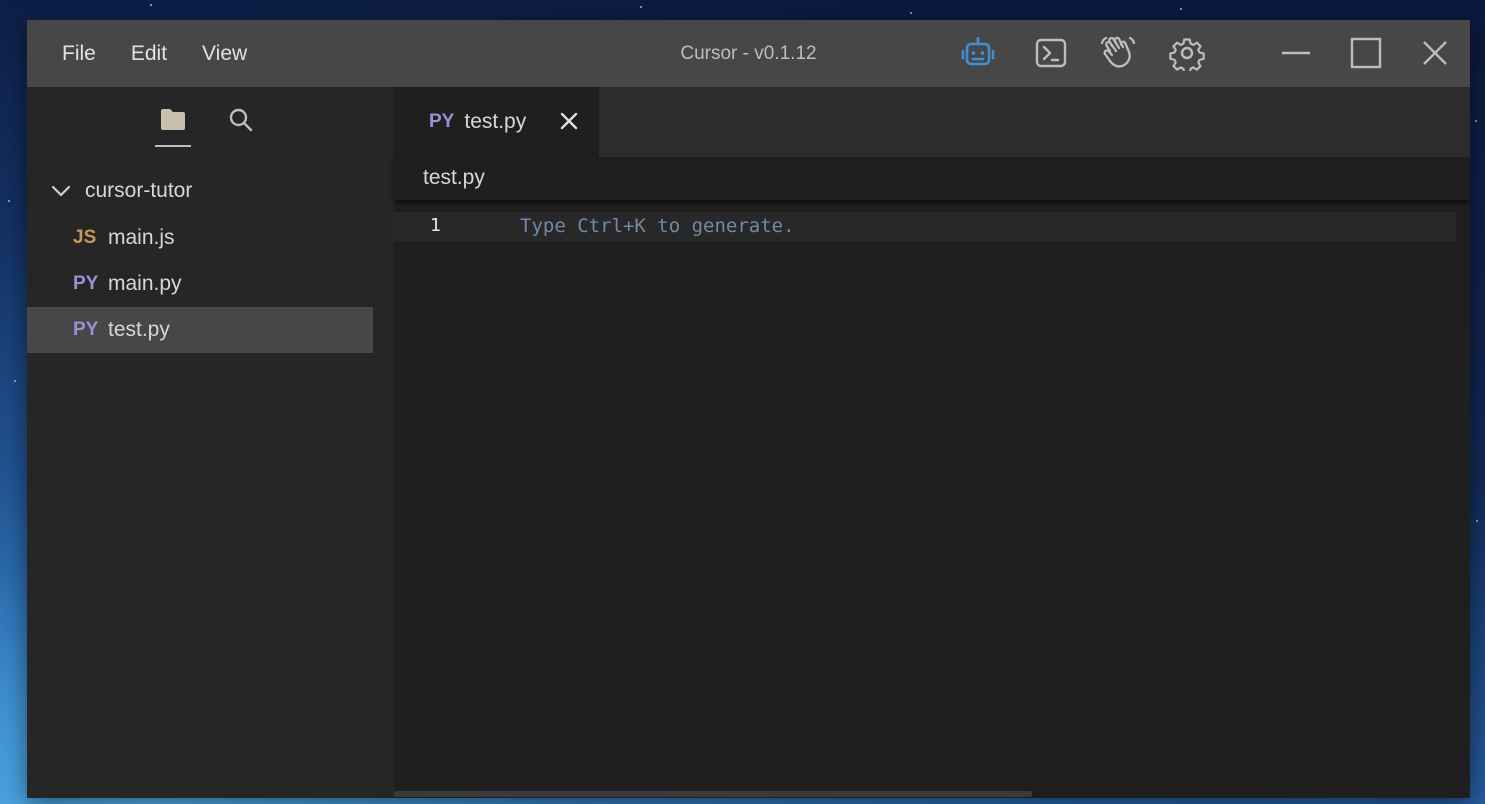 The image size is (1485, 804). I want to click on line-number: 1, so click(435, 225).